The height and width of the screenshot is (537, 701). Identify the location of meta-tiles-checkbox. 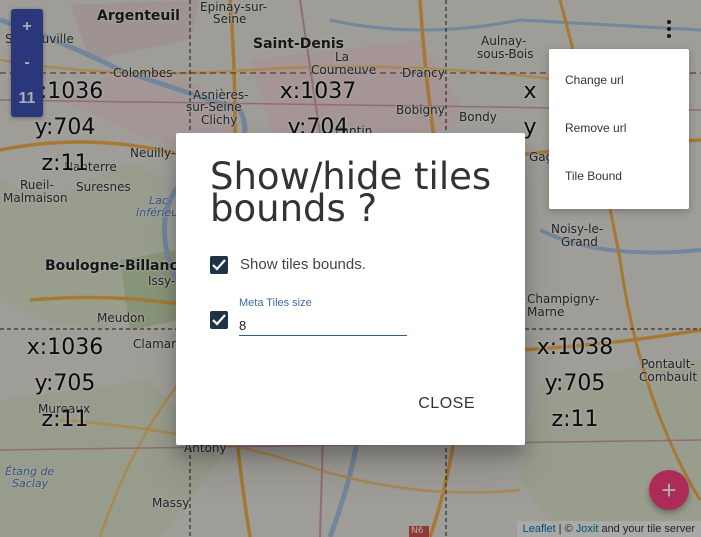
(219, 320).